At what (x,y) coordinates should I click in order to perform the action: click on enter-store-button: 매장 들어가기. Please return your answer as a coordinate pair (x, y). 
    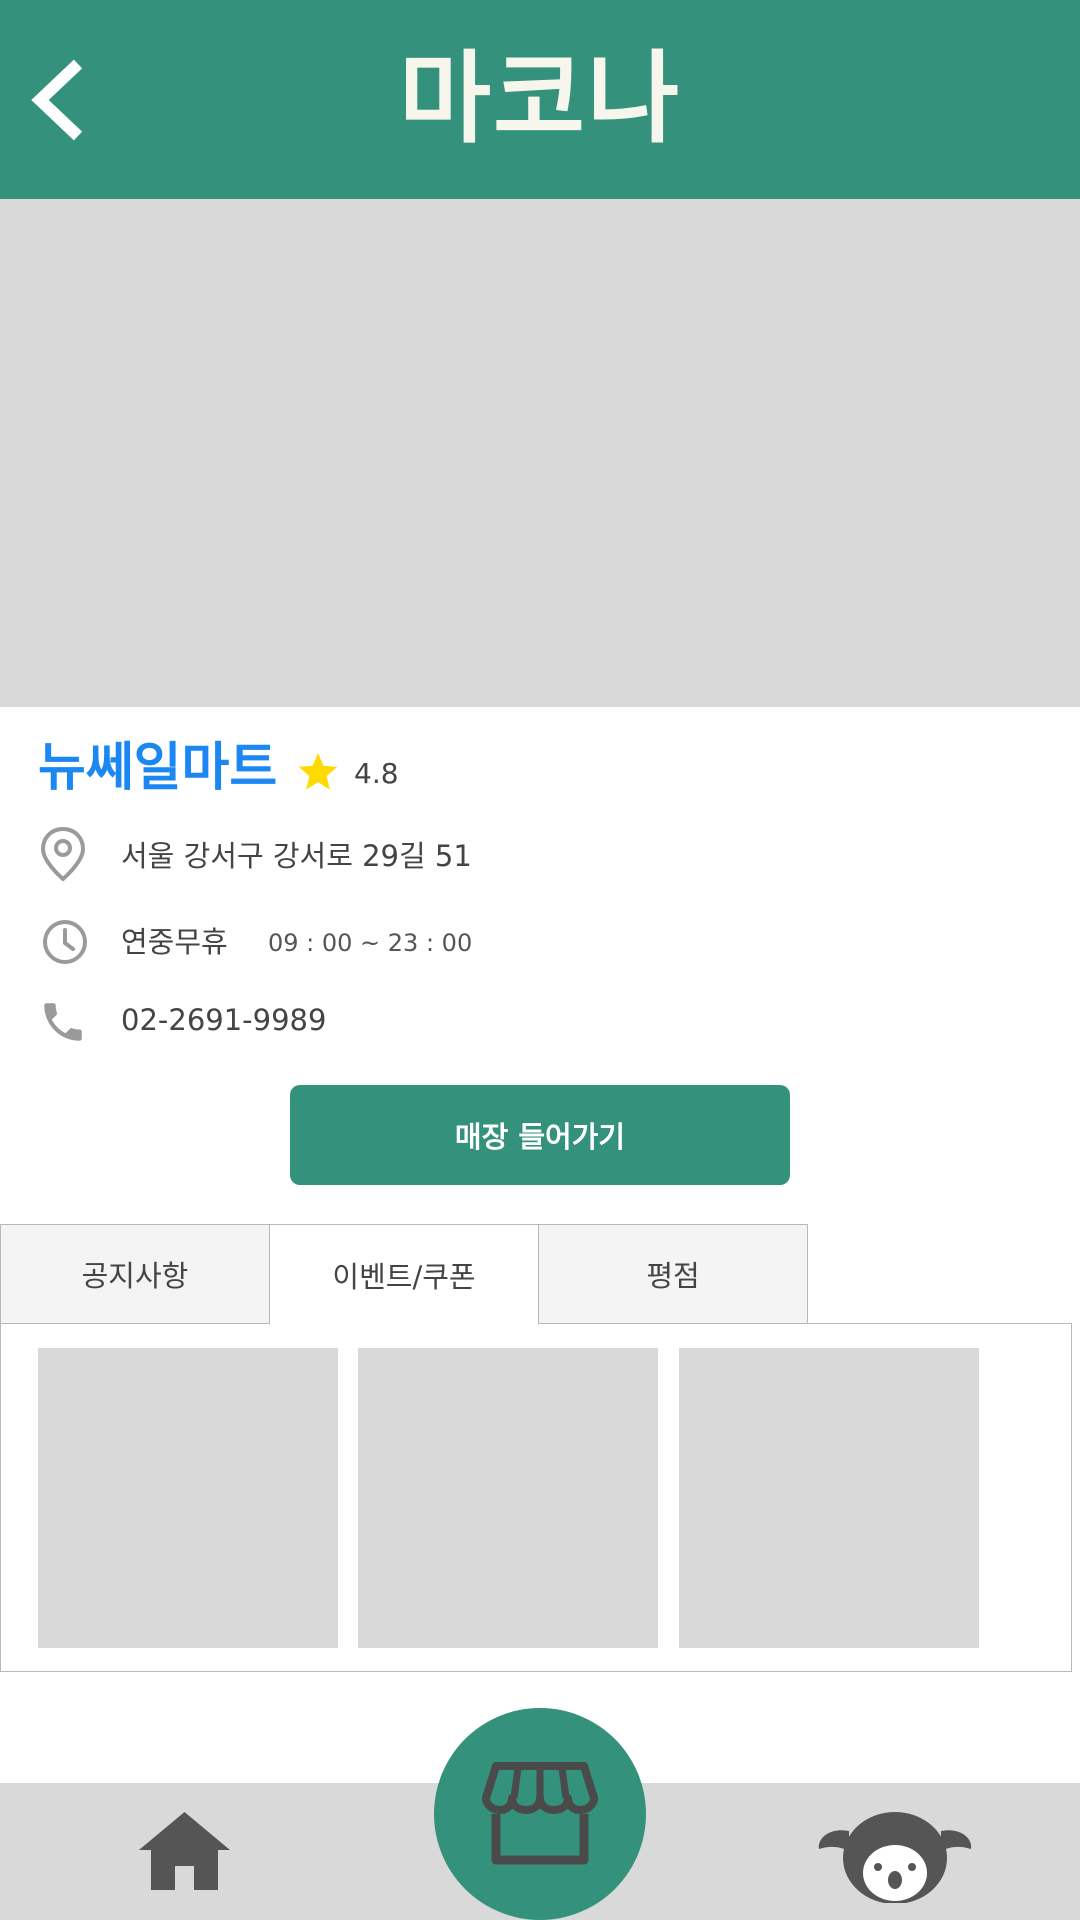
    Looking at the image, I should click on (540, 1135).